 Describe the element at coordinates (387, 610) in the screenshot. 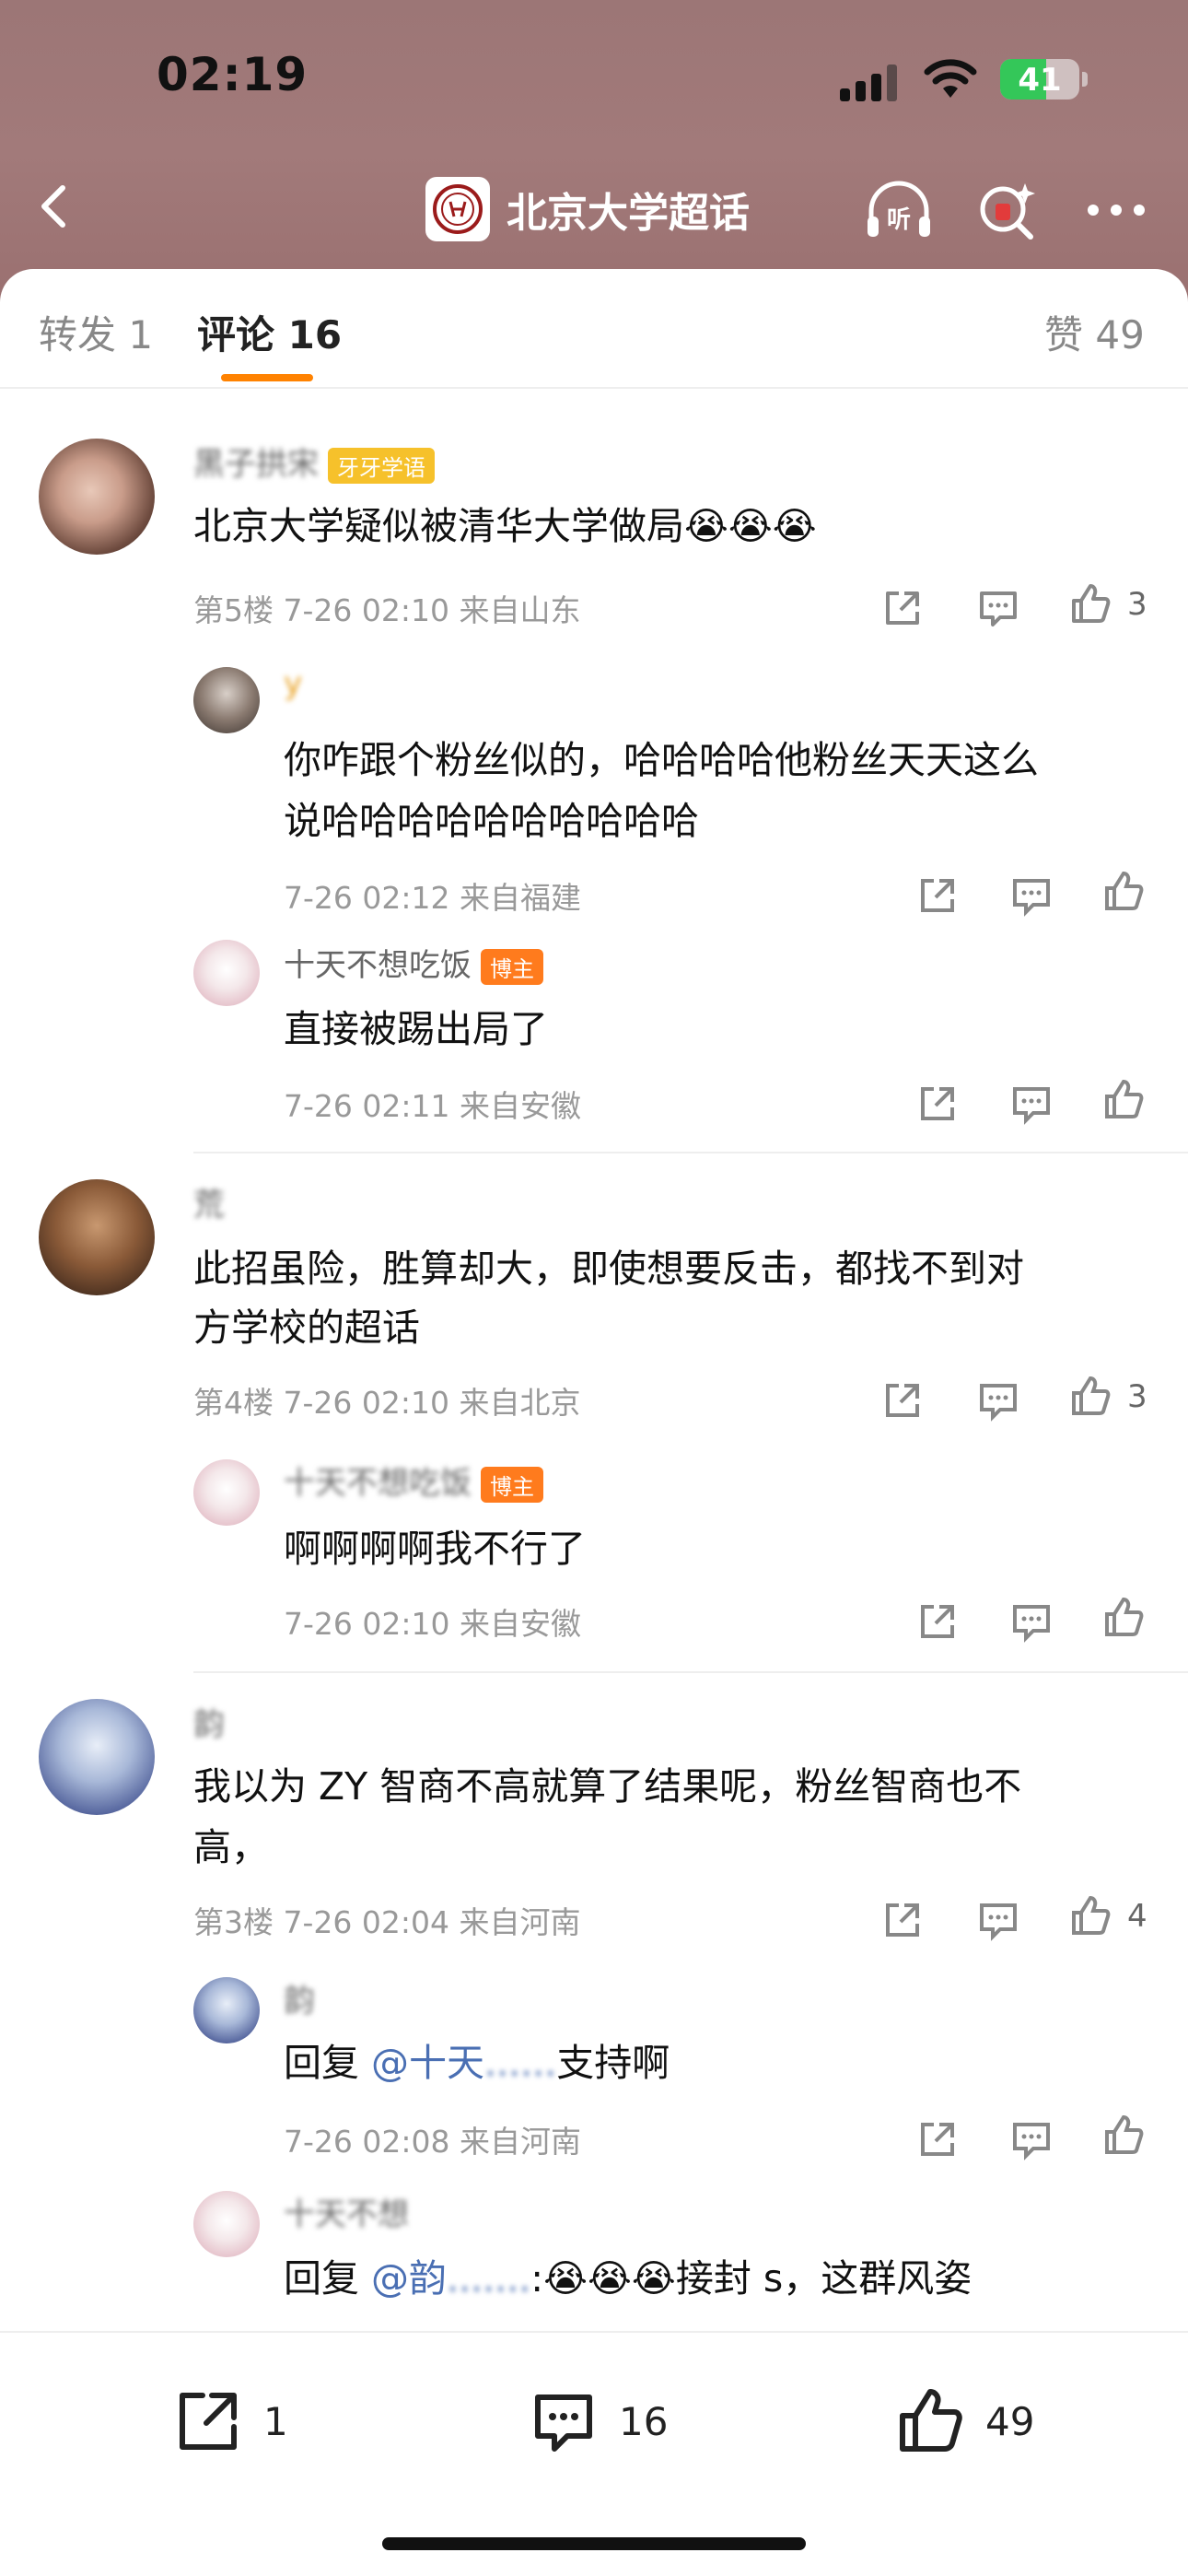

I see `comment-meta: 第5楼 7-26 02:10 来自山东` at that location.